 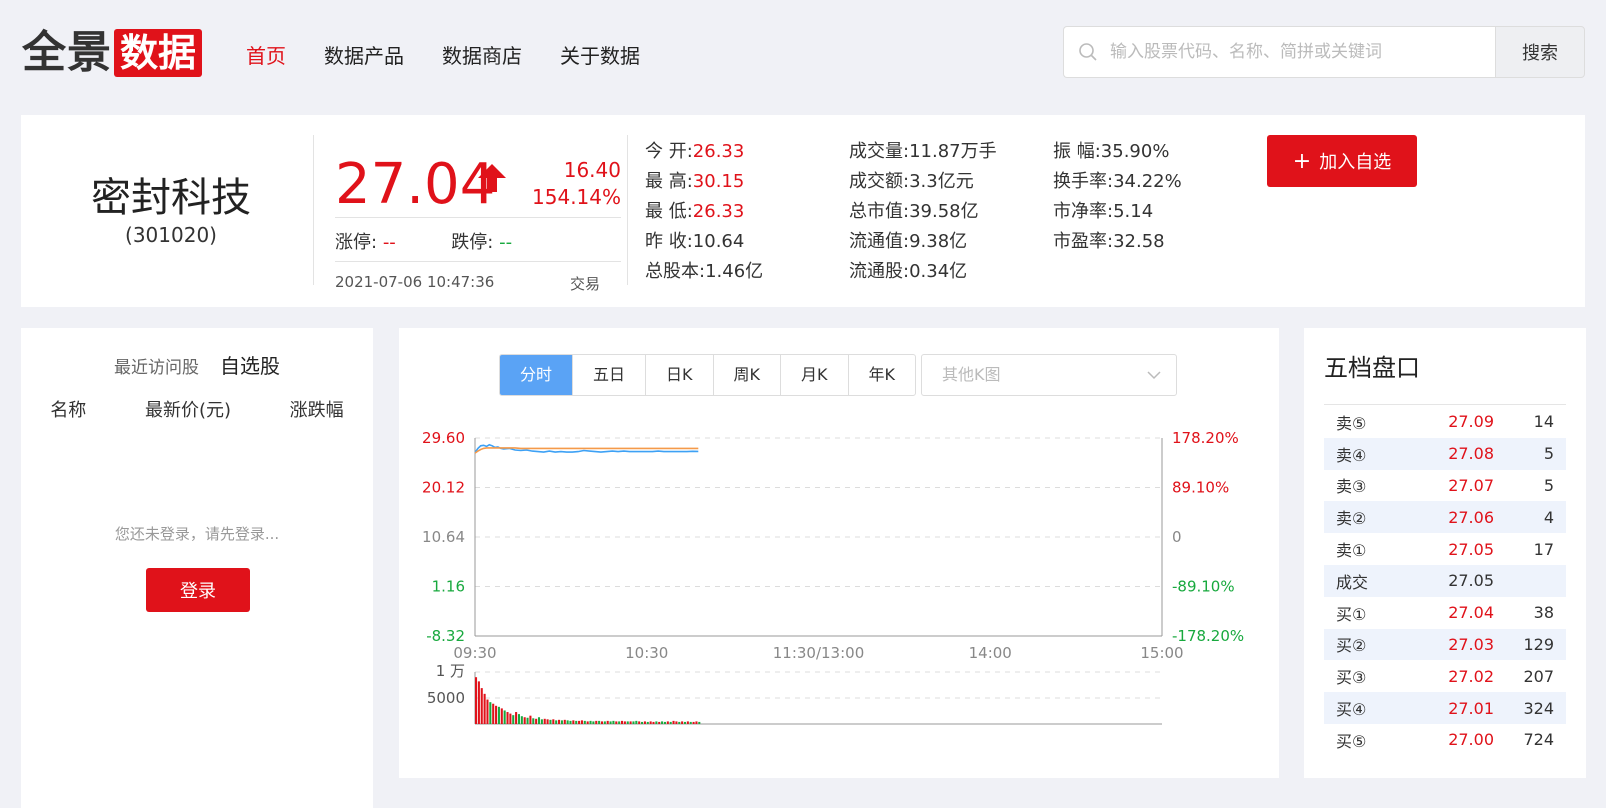 What do you see at coordinates (1342, 161) in the screenshot?
I see `add-watchlist-button: + 加入自选` at bounding box center [1342, 161].